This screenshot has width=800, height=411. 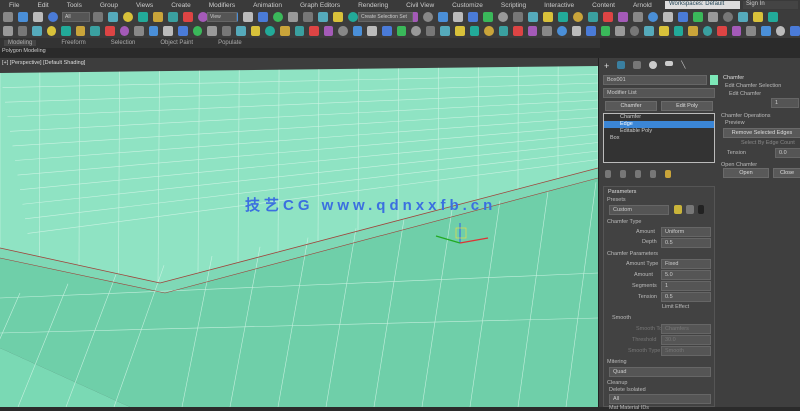 What do you see at coordinates (74, 5) in the screenshot?
I see `menu-item: Tools` at bounding box center [74, 5].